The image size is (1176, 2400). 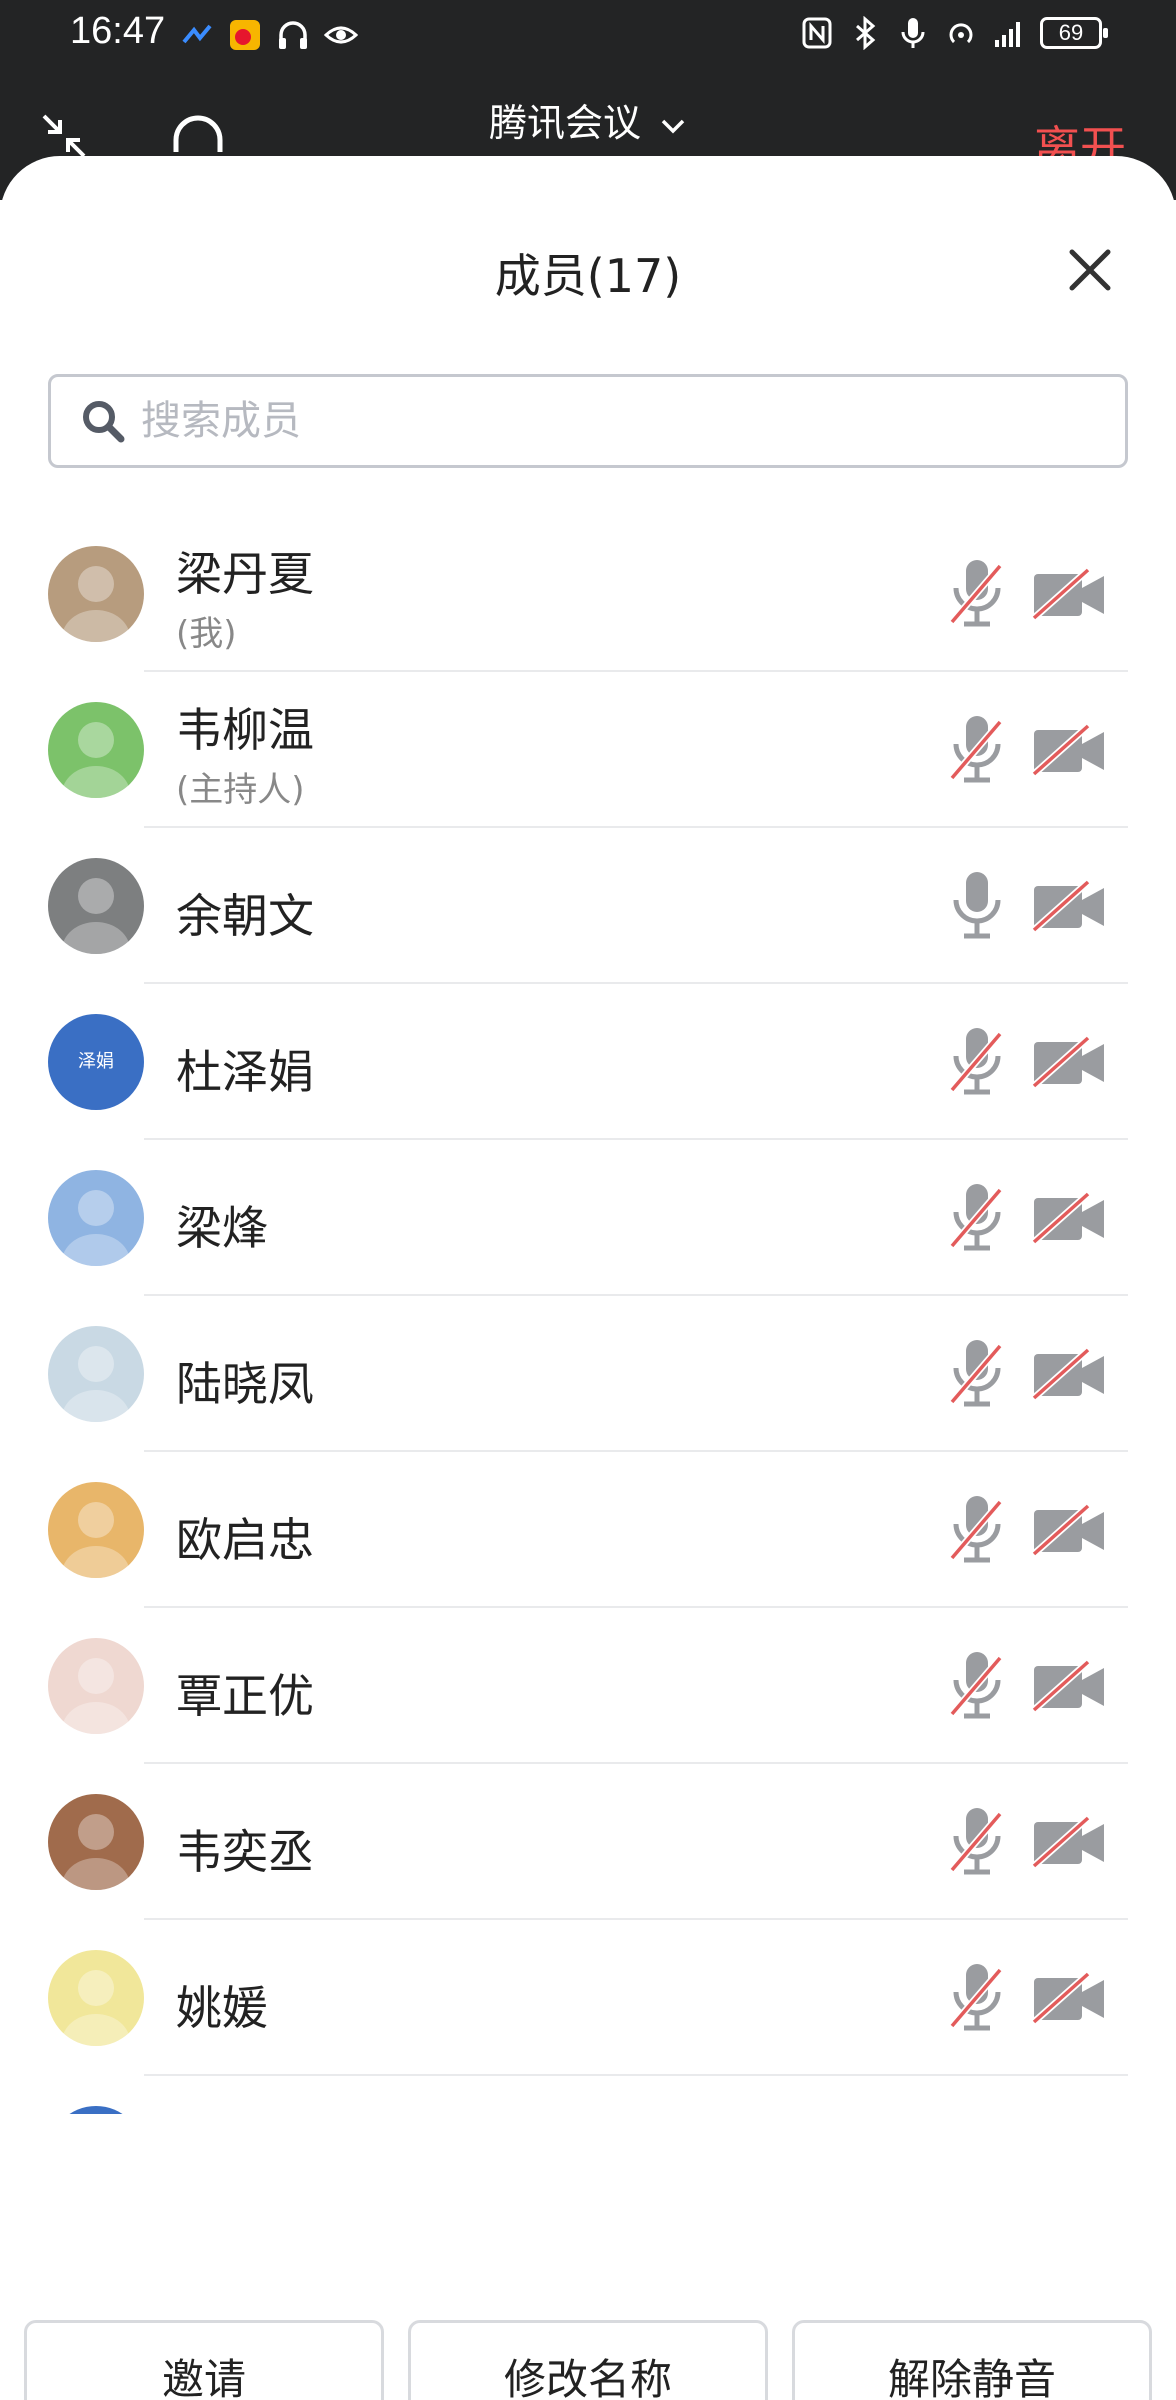 I want to click on member-name: 韦奕丞, so click(x=245, y=1852).